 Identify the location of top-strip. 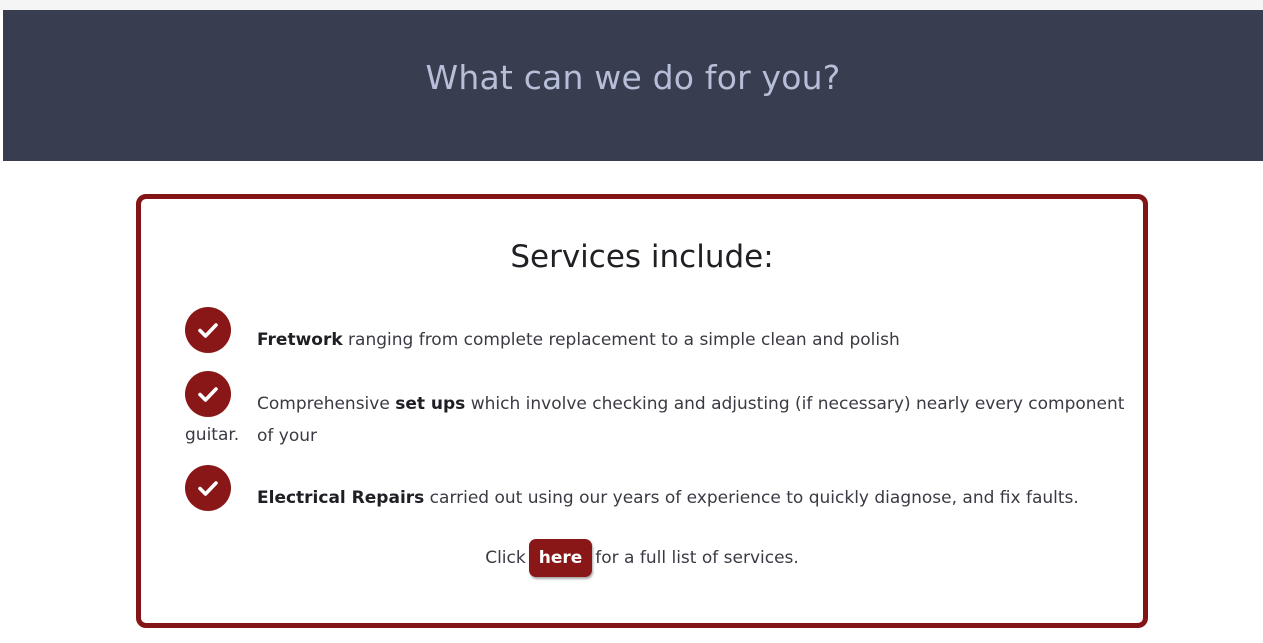
(631, 5).